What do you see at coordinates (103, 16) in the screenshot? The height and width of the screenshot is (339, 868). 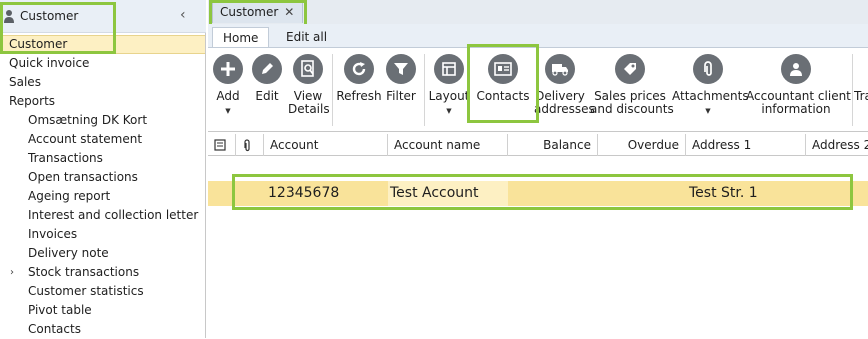 I see `navigation-header: Customer ‹` at bounding box center [103, 16].